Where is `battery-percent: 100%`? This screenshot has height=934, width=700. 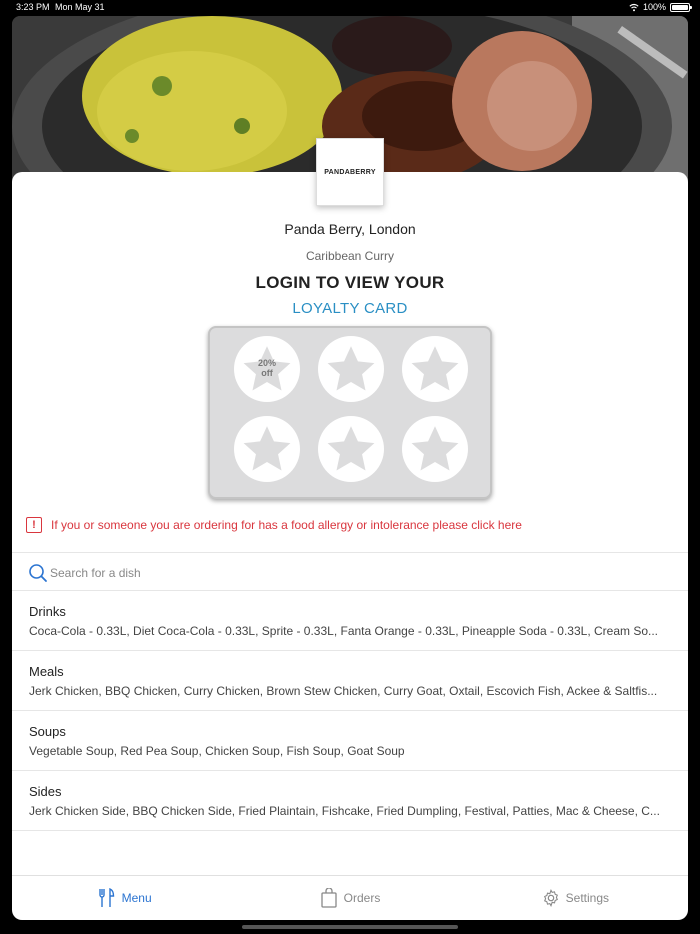
battery-percent: 100% is located at coordinates (654, 7).